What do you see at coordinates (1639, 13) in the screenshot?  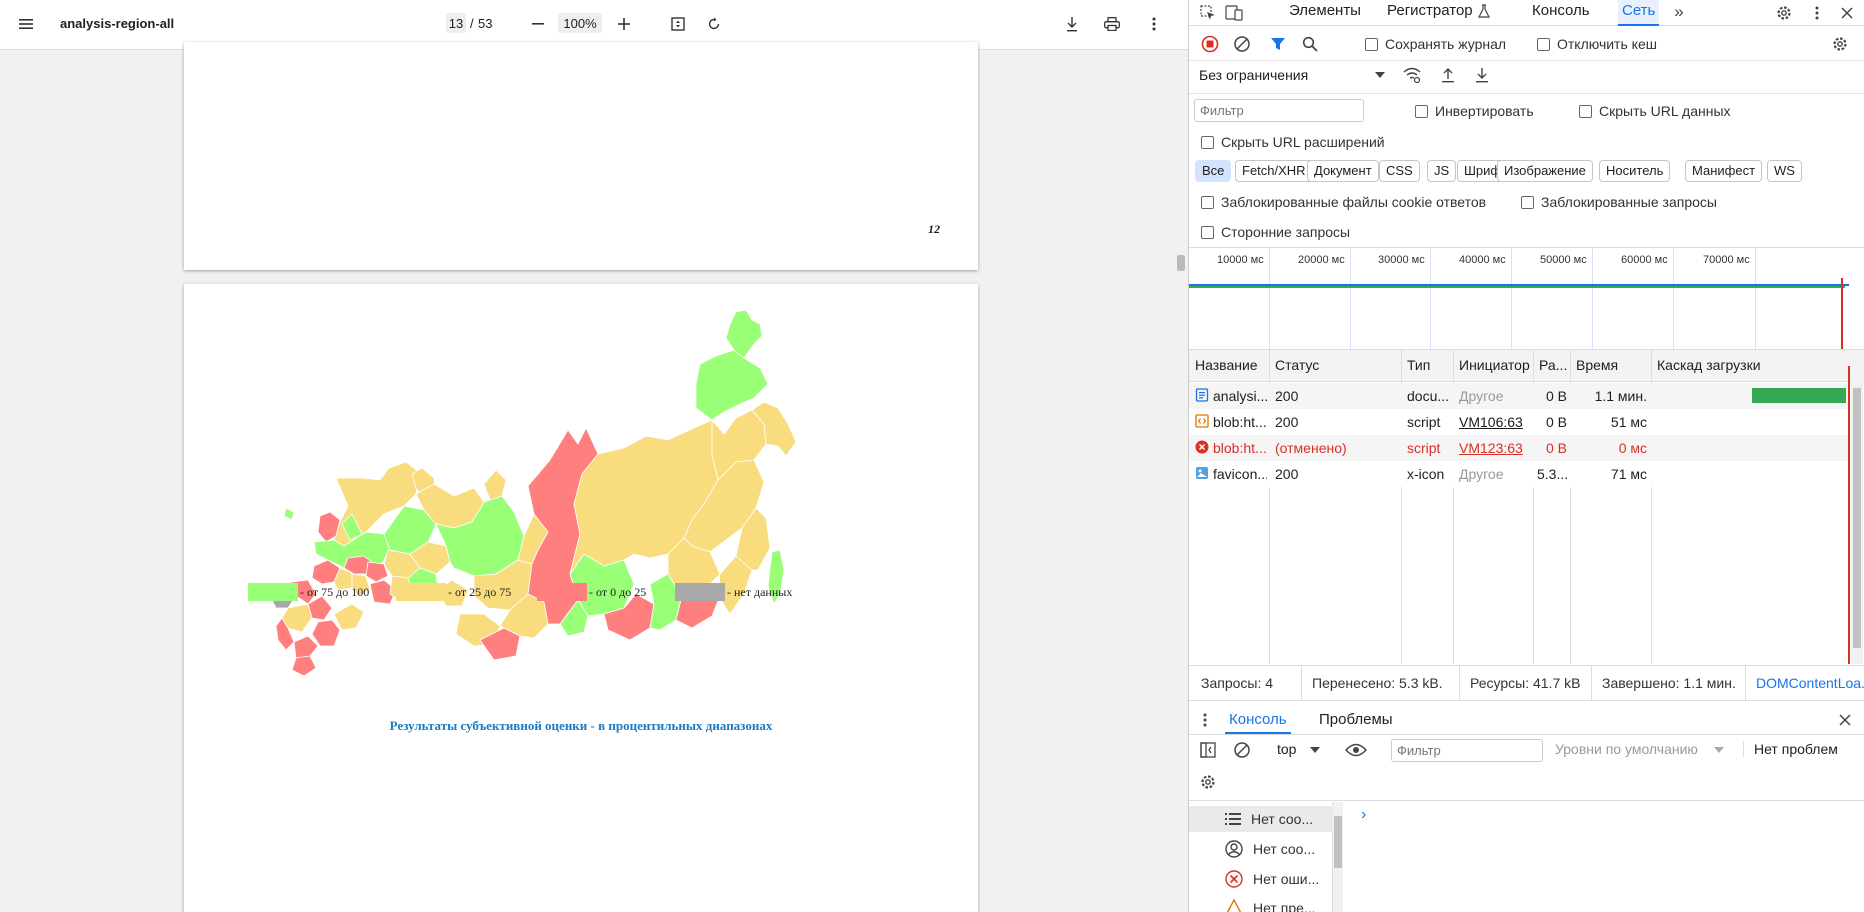 I see `tab-network: Сеть` at bounding box center [1639, 13].